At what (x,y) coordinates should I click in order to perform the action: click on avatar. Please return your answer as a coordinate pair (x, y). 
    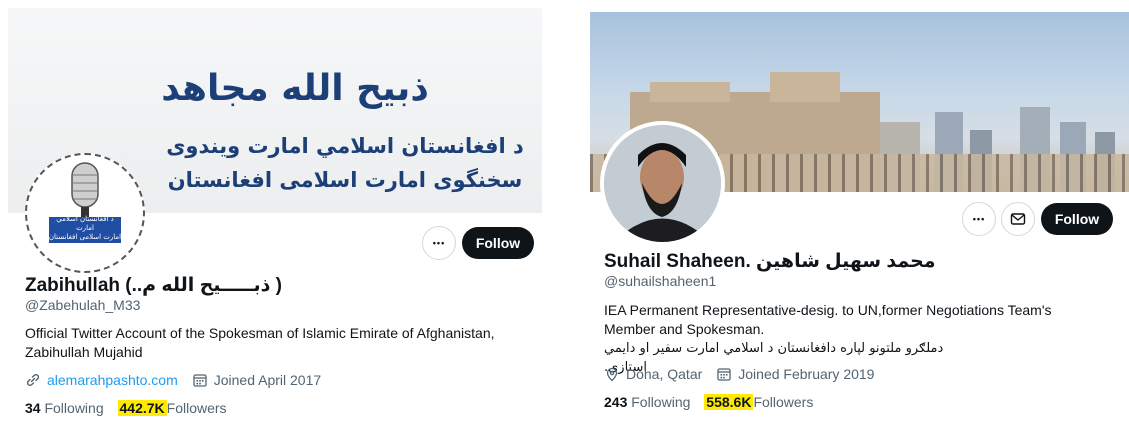
    Looking at the image, I should click on (662, 183).